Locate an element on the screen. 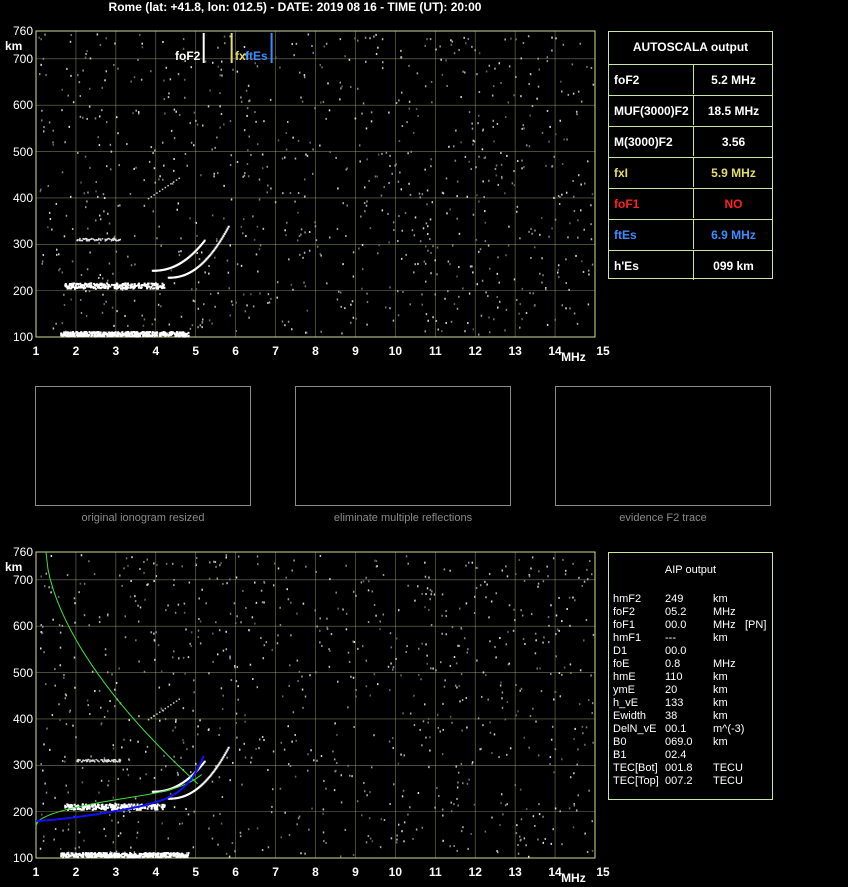  y-tick-label: 600 is located at coordinates (22, 105).